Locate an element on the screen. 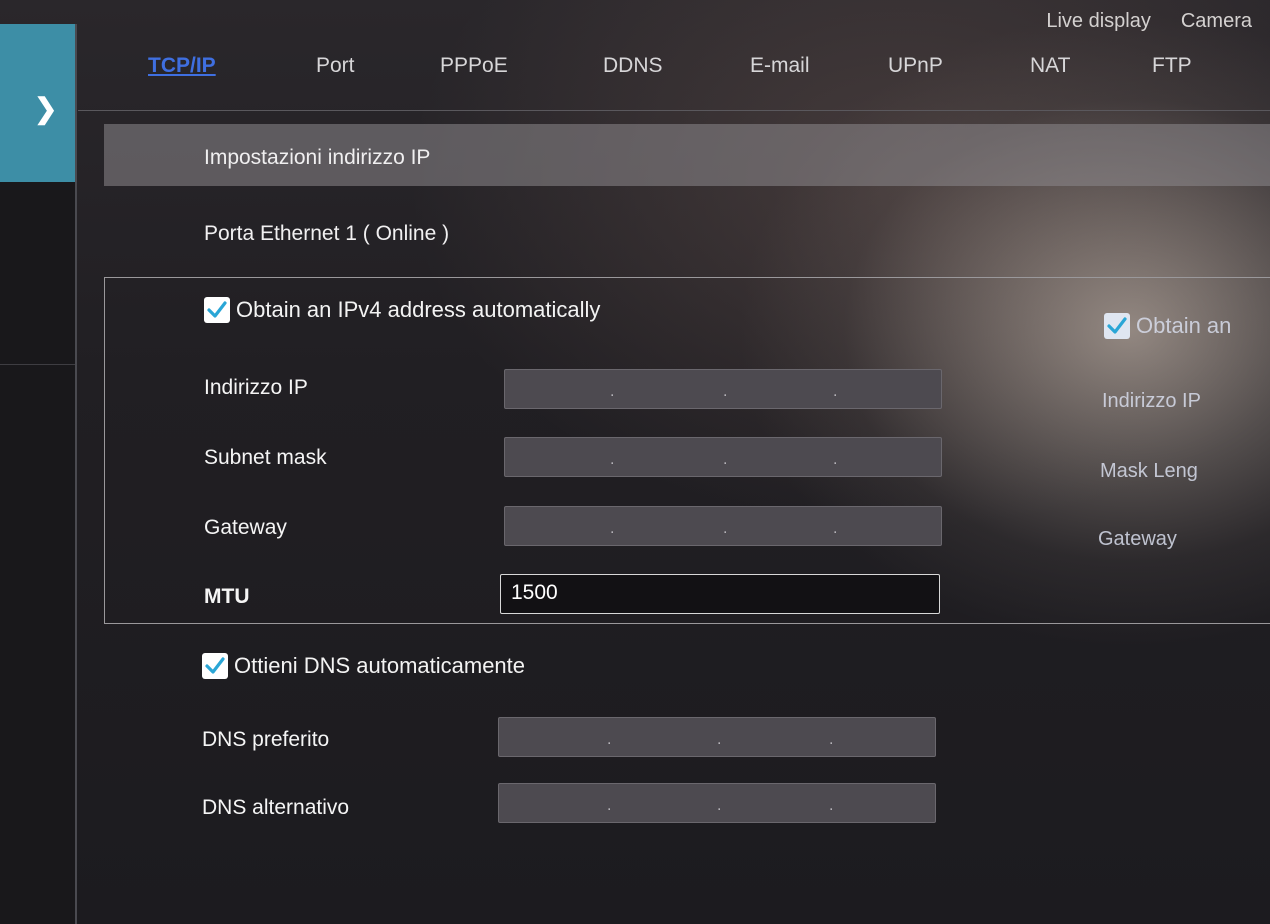 This screenshot has height=924, width=1270. ipv6-ip-label: Indirizzo IP is located at coordinates (1151, 401).